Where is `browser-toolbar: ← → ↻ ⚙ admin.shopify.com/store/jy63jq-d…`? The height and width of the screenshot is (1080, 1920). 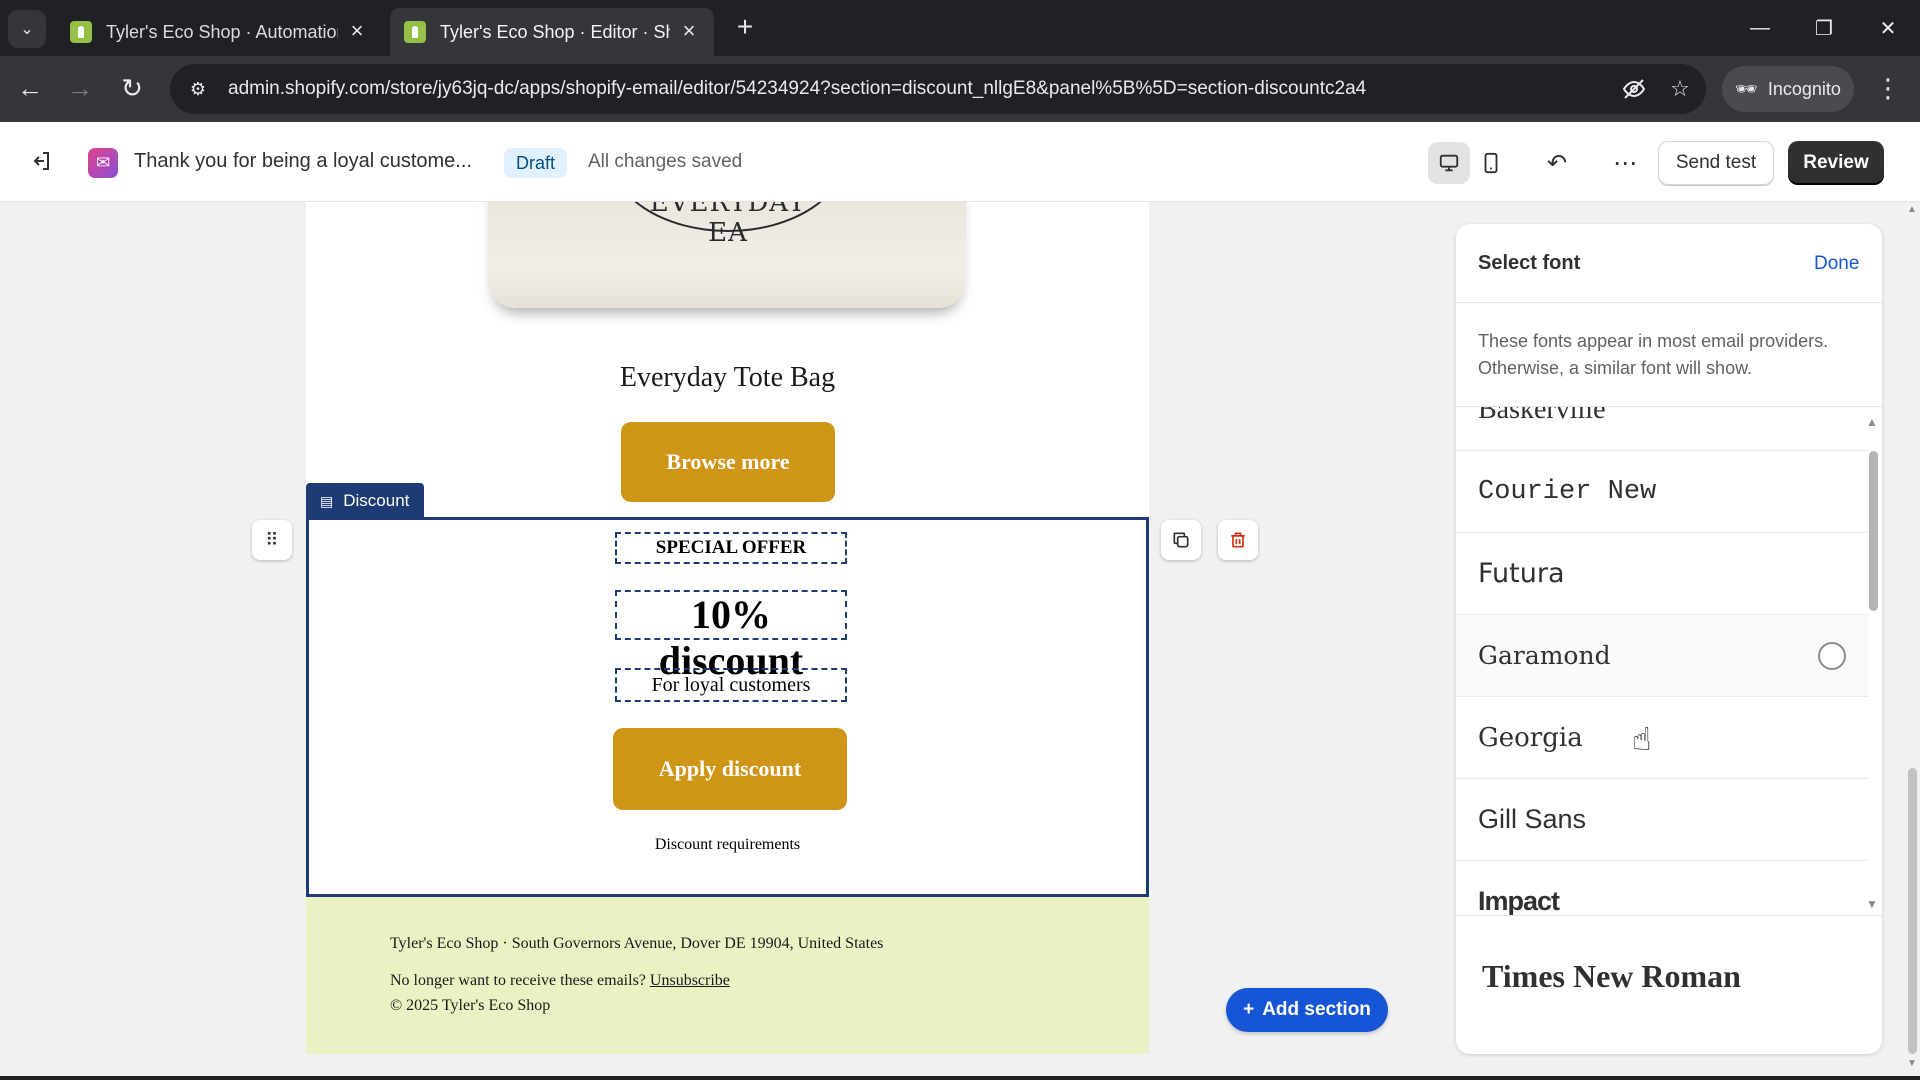 browser-toolbar: ← → ↻ ⚙ admin.shopify.com/store/jy63jq-d… is located at coordinates (960, 89).